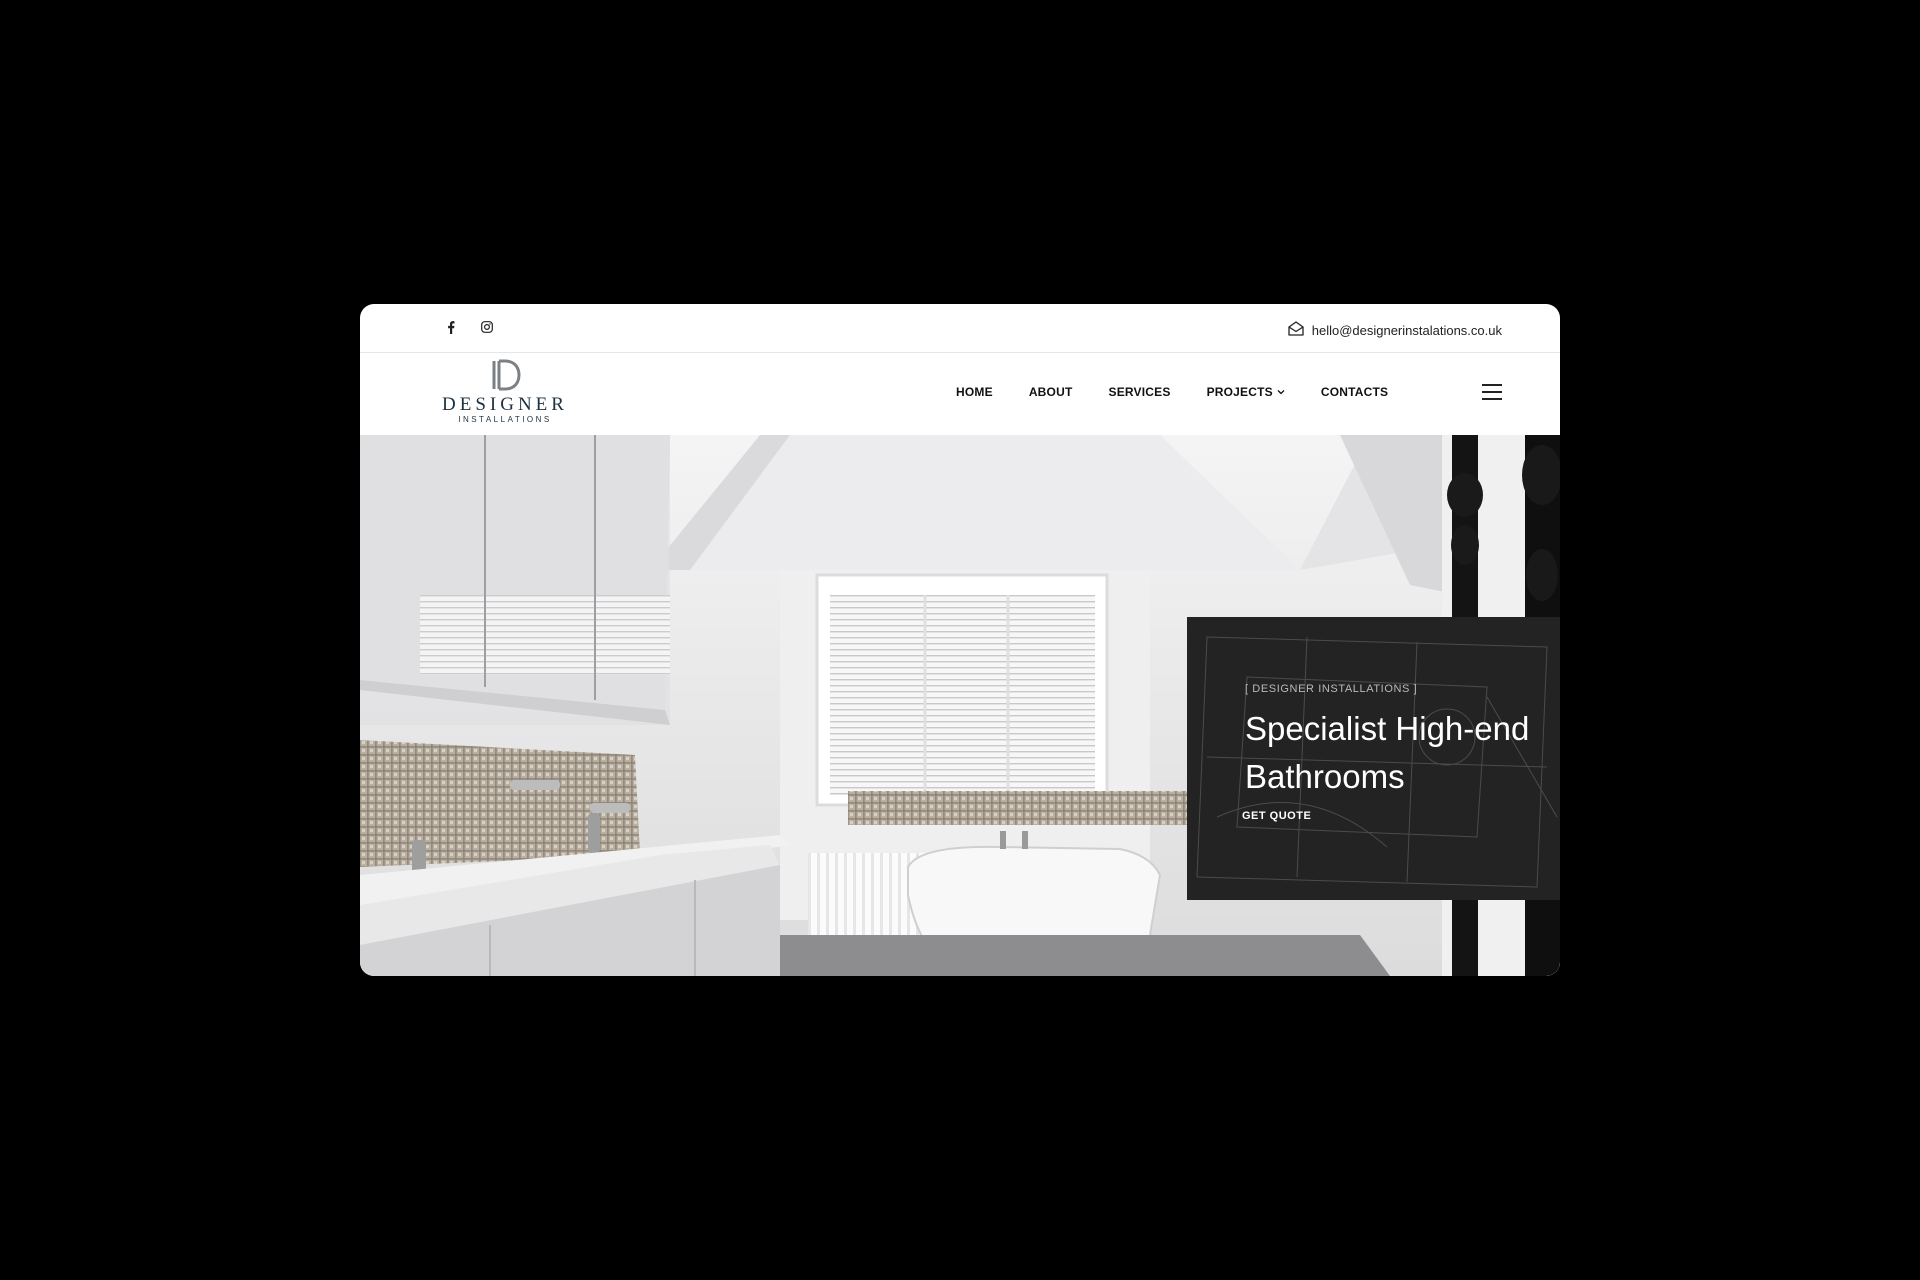 The width and height of the screenshot is (1920, 1280). I want to click on nav-item-home: HOME, so click(974, 392).